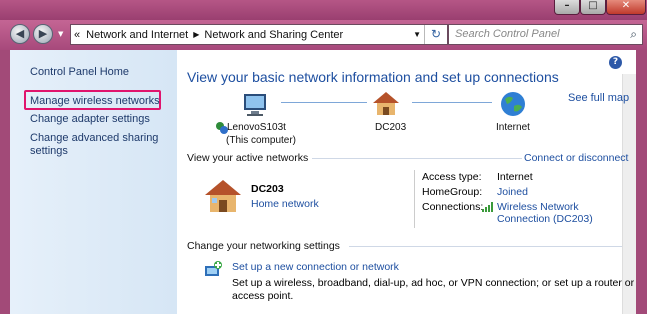  What do you see at coordinates (49, 151) in the screenshot?
I see `sidebar-item-advanced-sharing-cont: settings` at bounding box center [49, 151].